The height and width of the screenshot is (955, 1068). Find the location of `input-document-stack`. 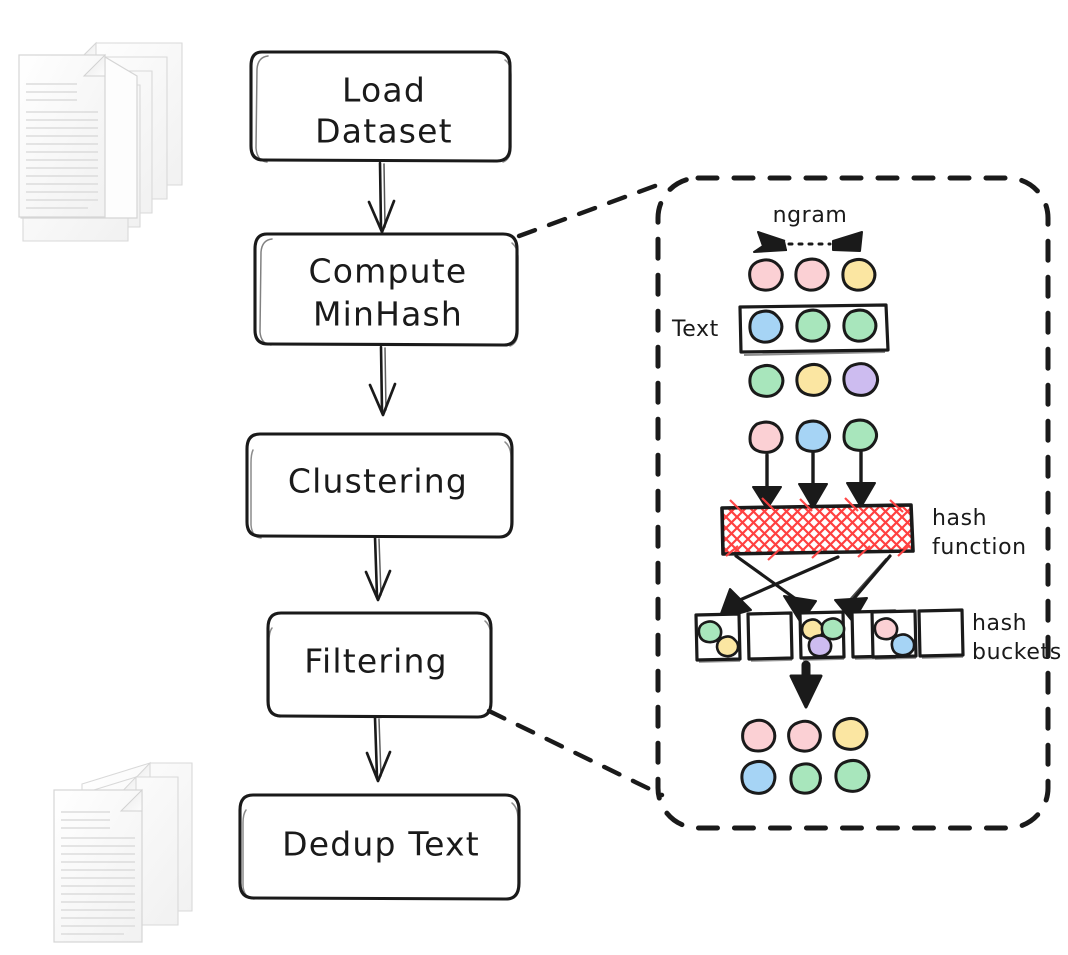

input-document-stack is located at coordinates (100, 141).